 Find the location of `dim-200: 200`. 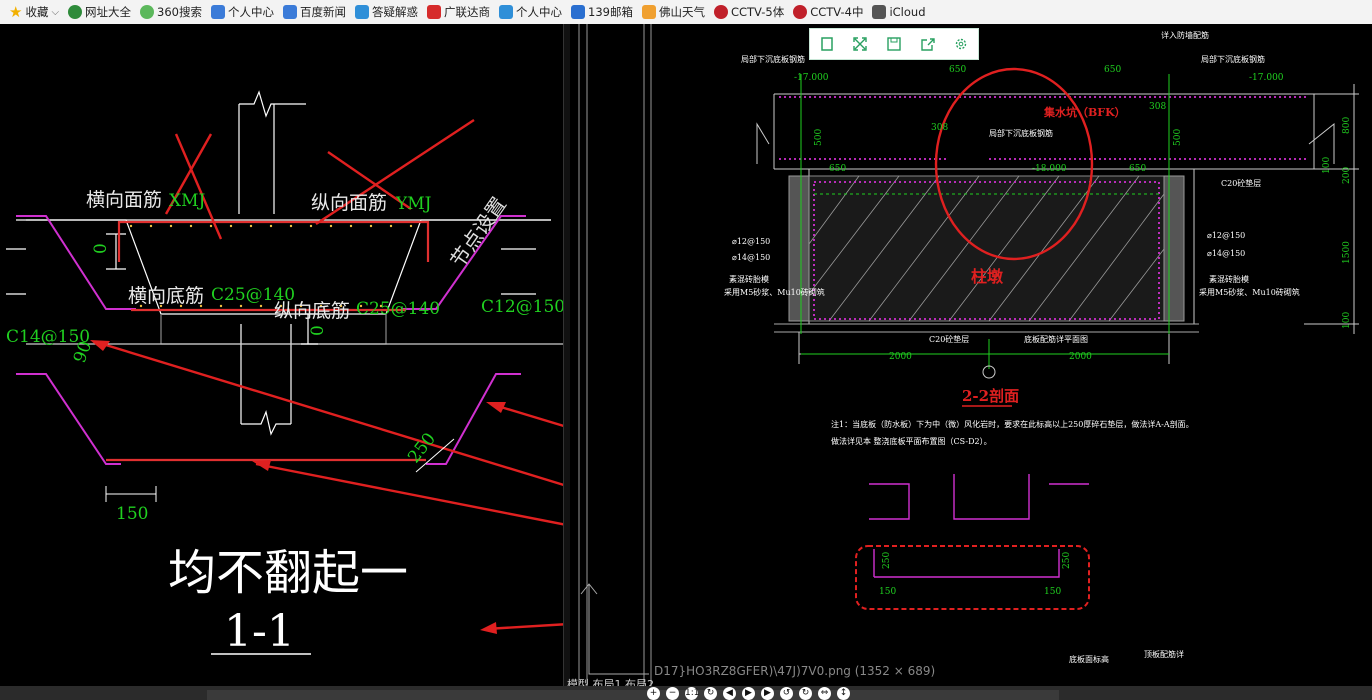

dim-200: 200 is located at coordinates (1347, 175).